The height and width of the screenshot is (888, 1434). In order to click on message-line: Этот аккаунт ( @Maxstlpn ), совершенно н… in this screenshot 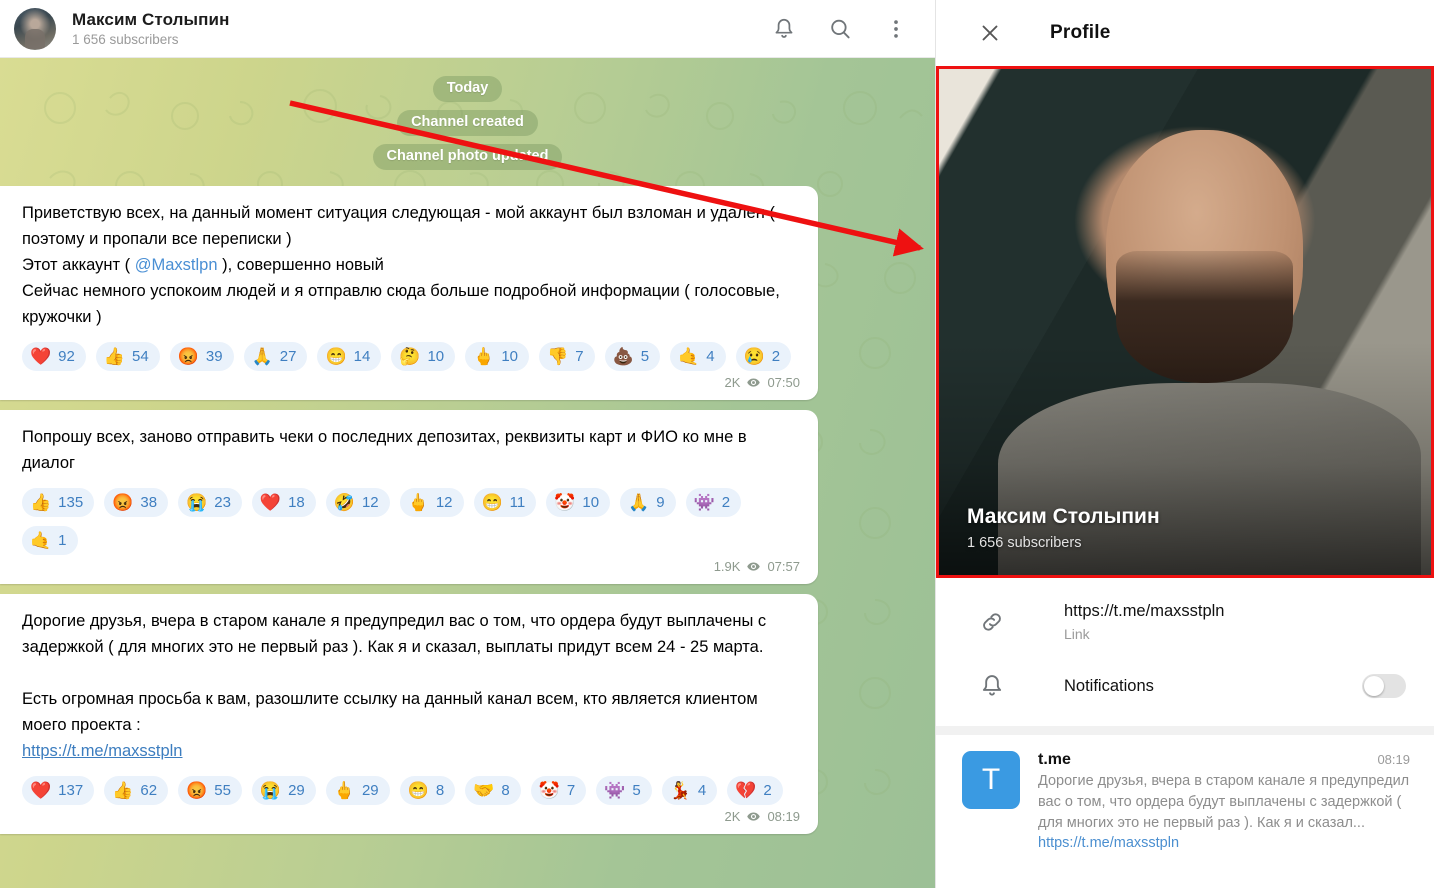, I will do `click(203, 265)`.